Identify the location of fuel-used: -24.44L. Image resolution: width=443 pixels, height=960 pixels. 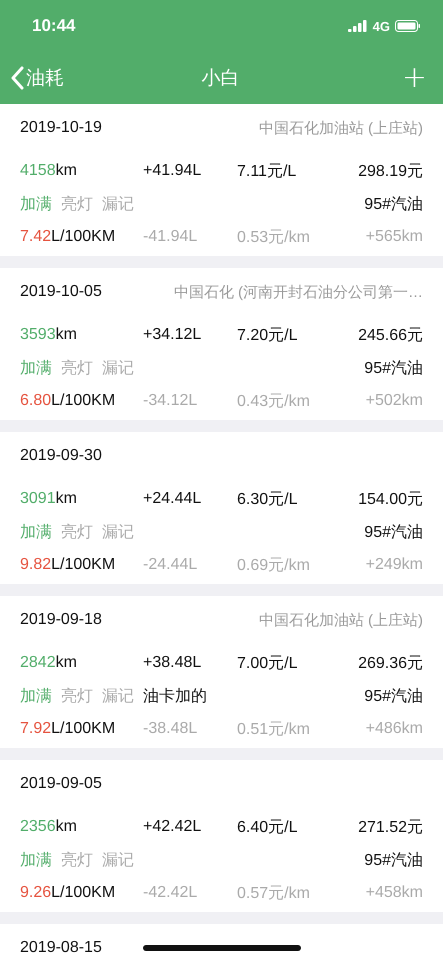
(170, 565).